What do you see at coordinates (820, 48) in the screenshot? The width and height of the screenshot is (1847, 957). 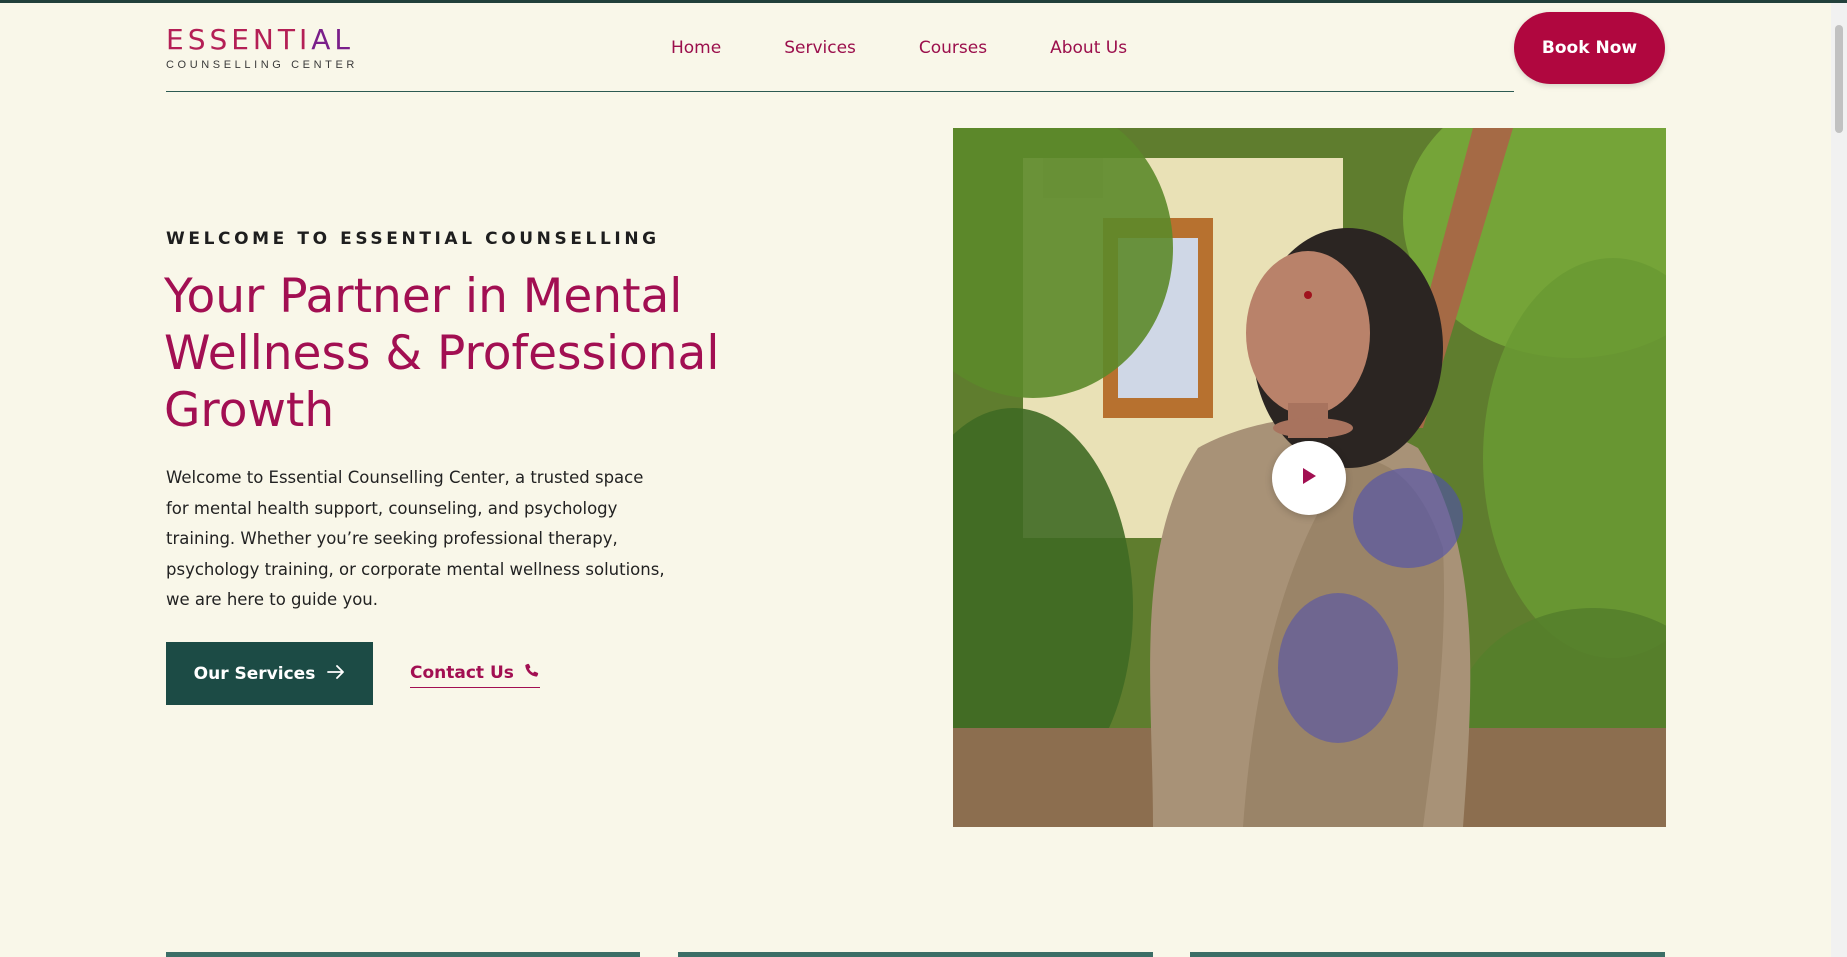 I see `nav-item-services: Services` at bounding box center [820, 48].